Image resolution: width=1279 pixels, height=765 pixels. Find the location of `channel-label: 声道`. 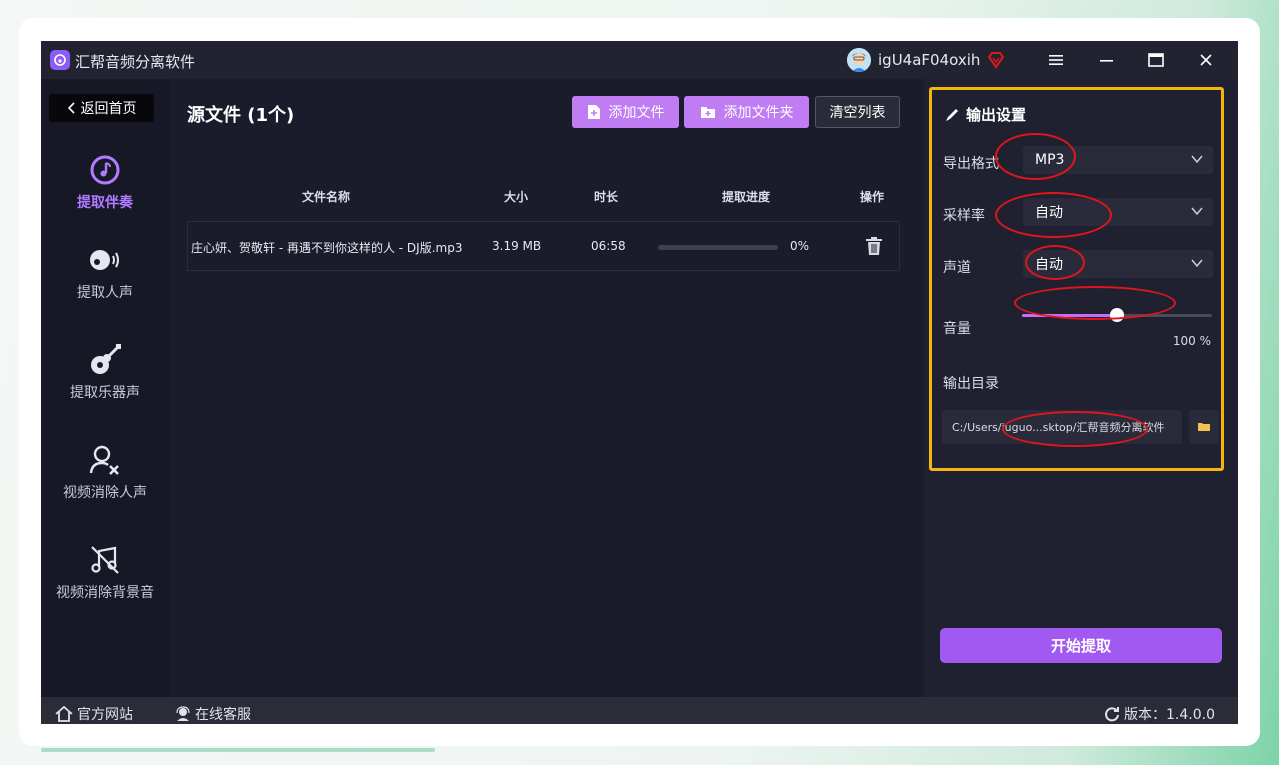

channel-label: 声道 is located at coordinates (957, 268).